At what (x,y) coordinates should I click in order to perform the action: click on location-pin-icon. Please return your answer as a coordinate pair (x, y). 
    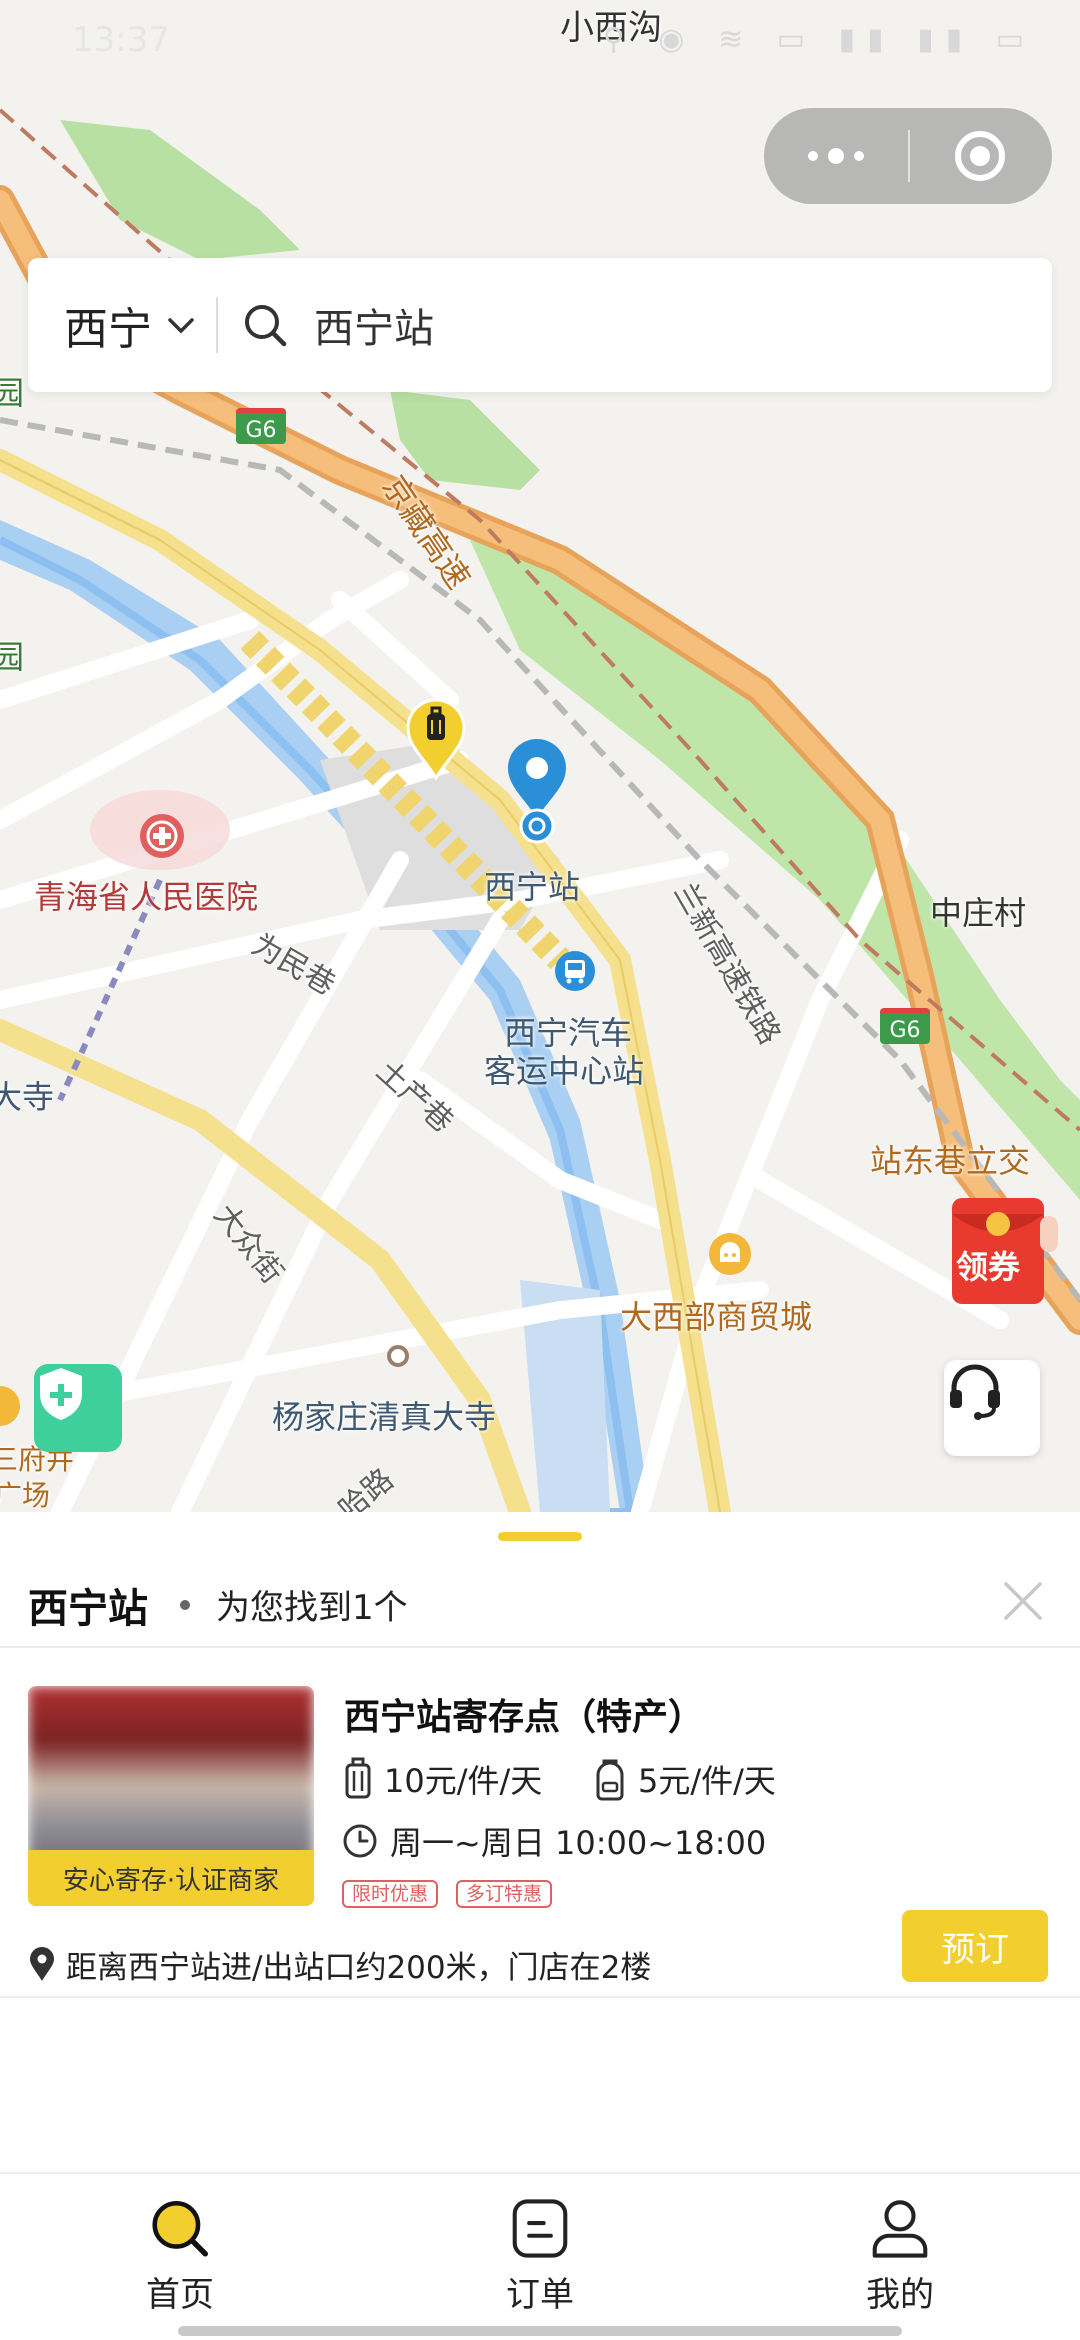
    Looking at the image, I should click on (42, 1963).